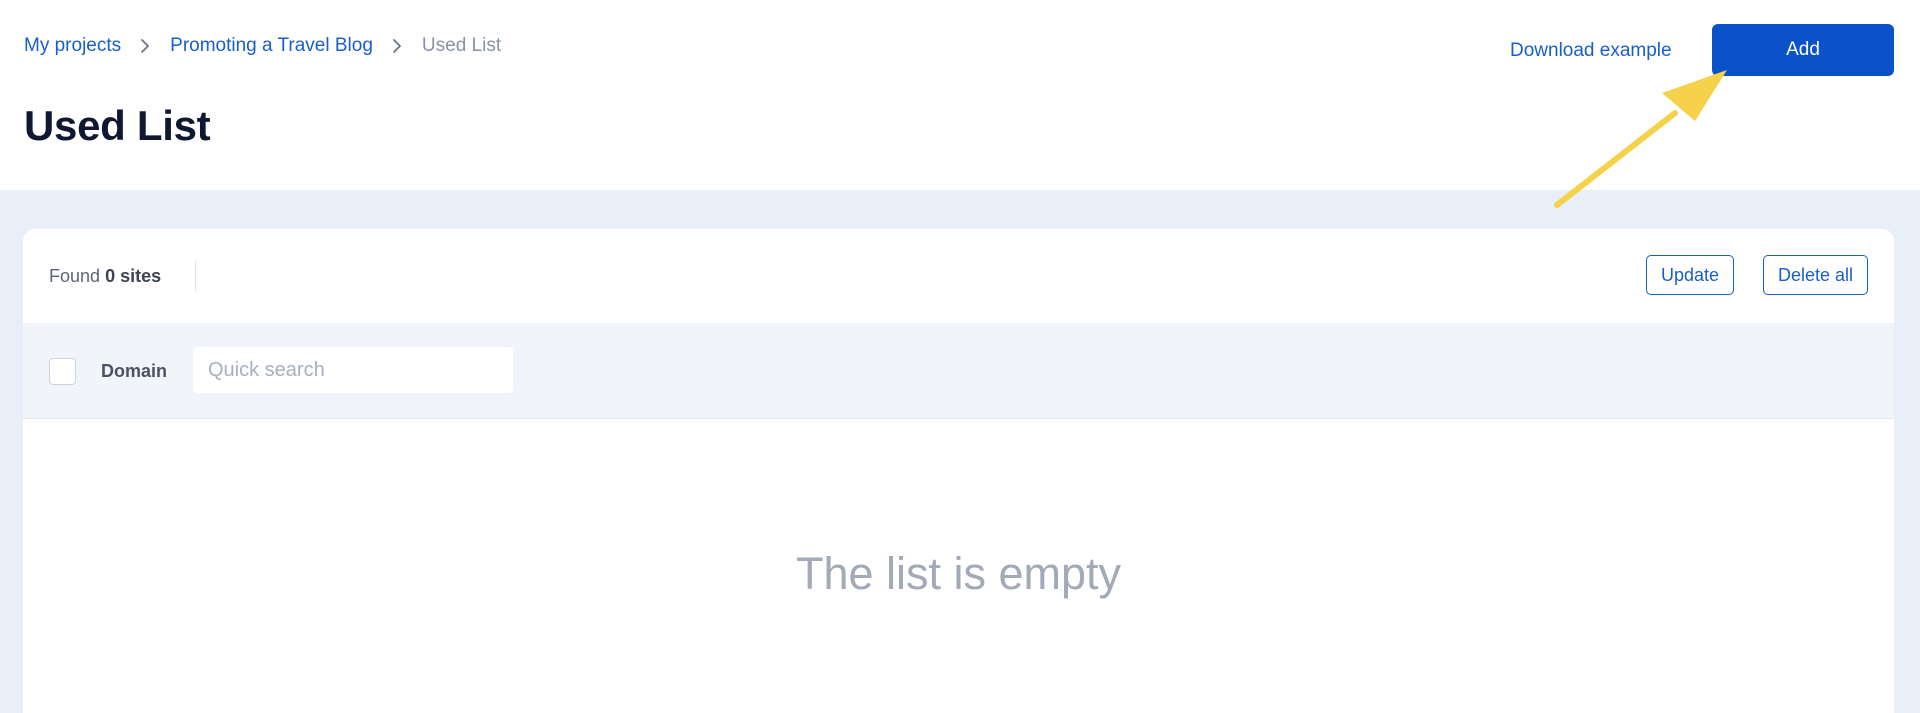 The width and height of the screenshot is (1920, 713). What do you see at coordinates (1803, 50) in the screenshot?
I see `add-button: Add` at bounding box center [1803, 50].